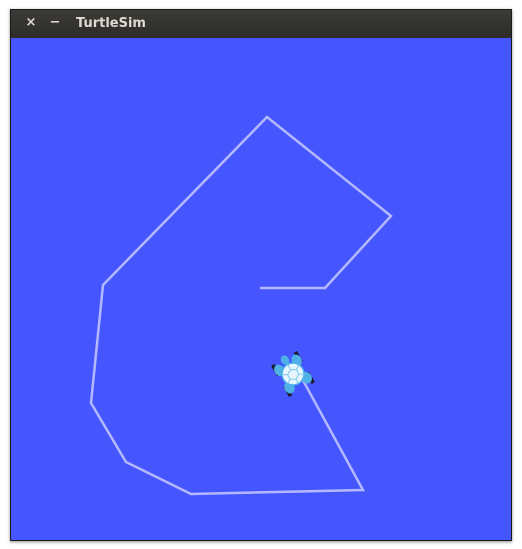 The height and width of the screenshot is (549, 522). I want to click on title-bar: × − TurtleSim, so click(261, 24).